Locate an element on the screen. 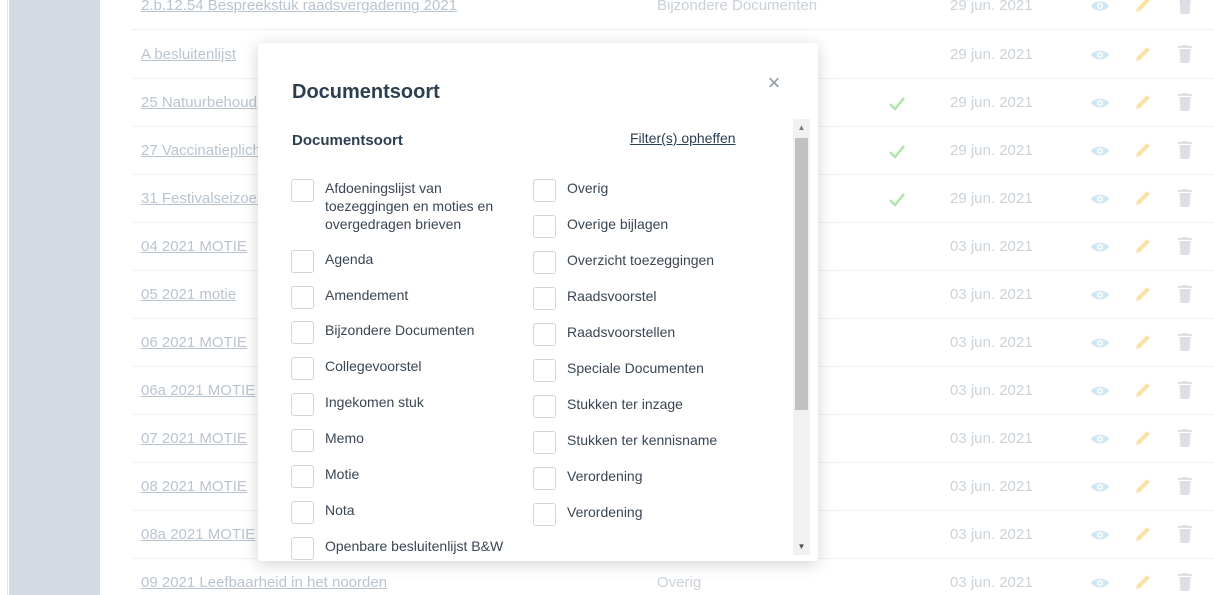 Image resolution: width=1214 pixels, height=595 pixels. document-title-link: 08 2021 MOTIE is located at coordinates (194, 487).